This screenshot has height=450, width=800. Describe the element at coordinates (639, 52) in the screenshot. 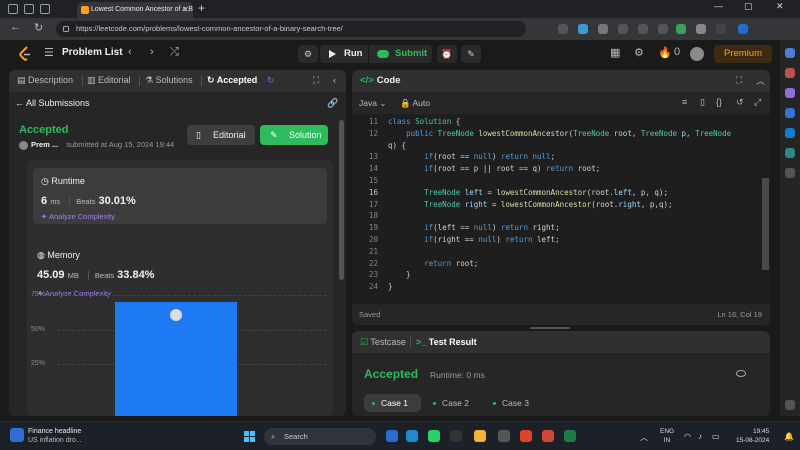

I see `settings-icon: ⚙` at that location.